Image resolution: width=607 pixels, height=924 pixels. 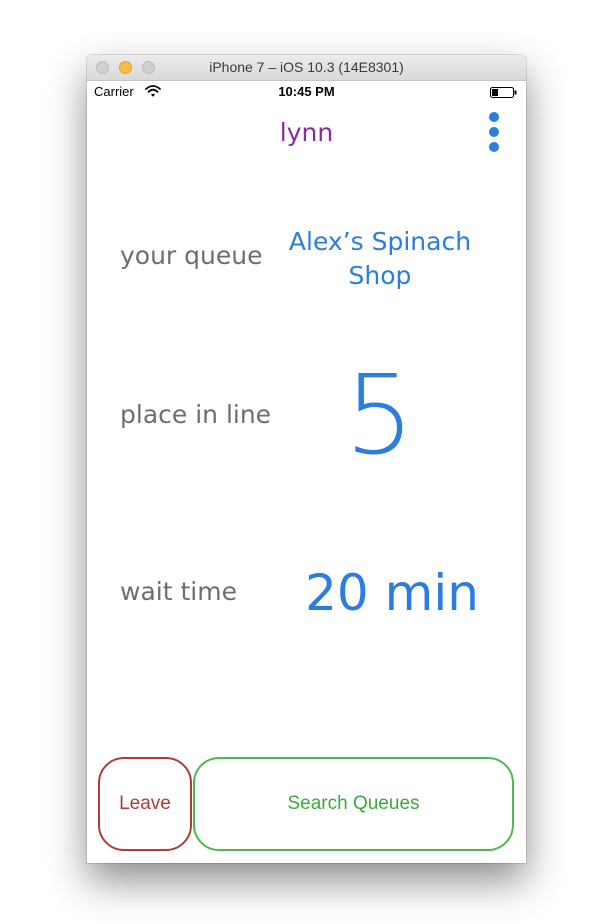 I want to click on queue-name: Alex’s Spinach Shop, so click(x=380, y=258).